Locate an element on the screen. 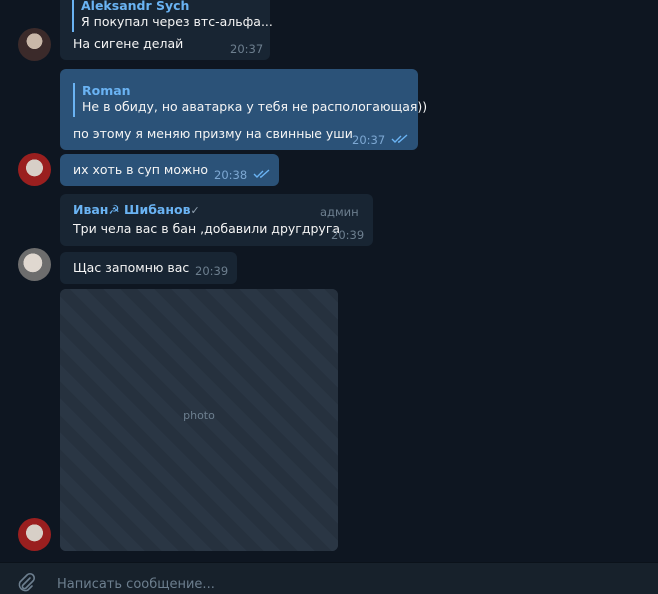  sender-name: Иван☭ Шибанов✓ is located at coordinates (136, 210).